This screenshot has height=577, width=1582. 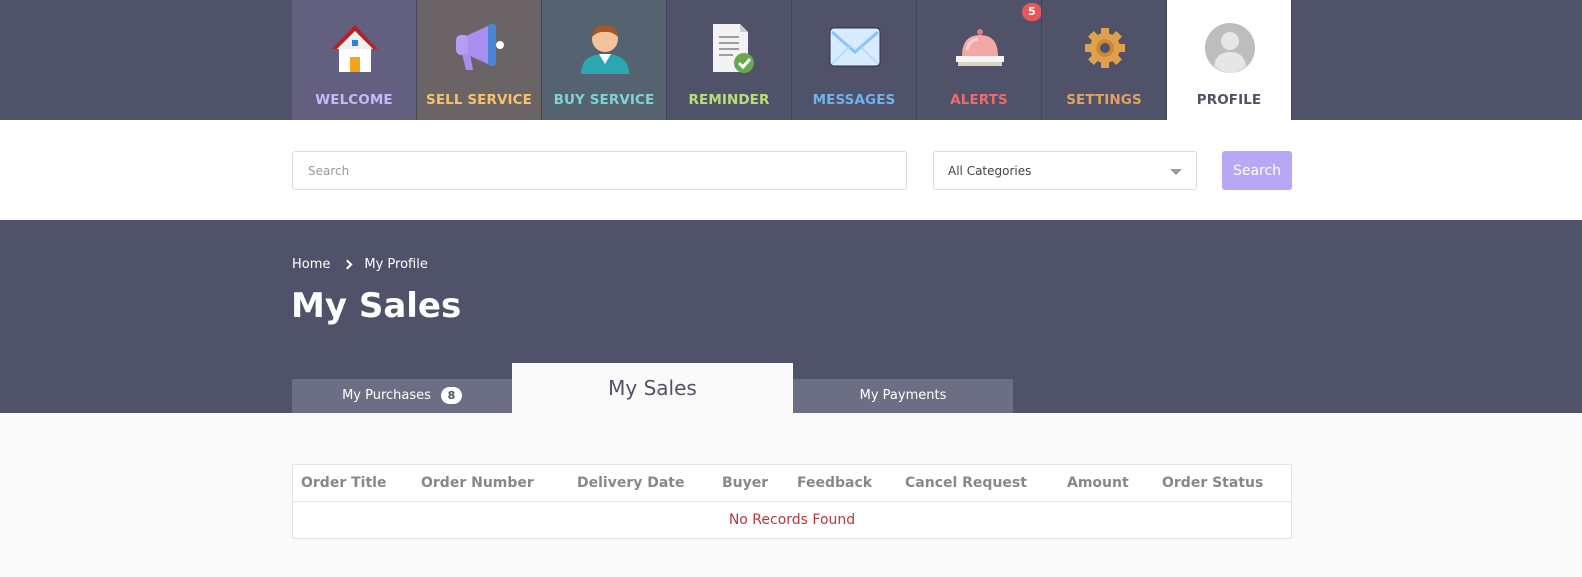 I want to click on no-records-message: No Records Found, so click(x=792, y=520).